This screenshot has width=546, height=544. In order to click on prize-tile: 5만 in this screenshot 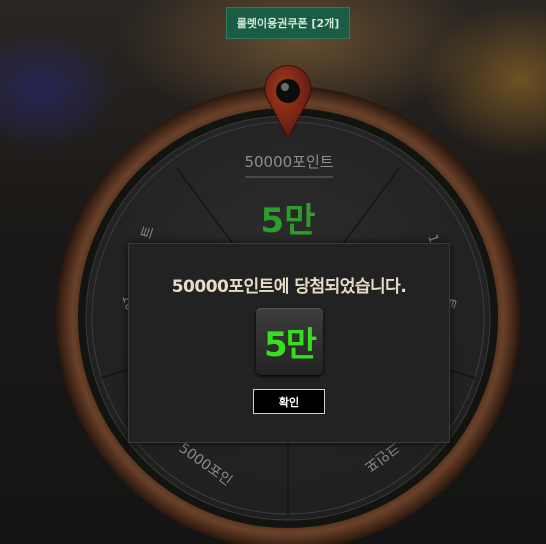, I will do `click(289, 341)`.